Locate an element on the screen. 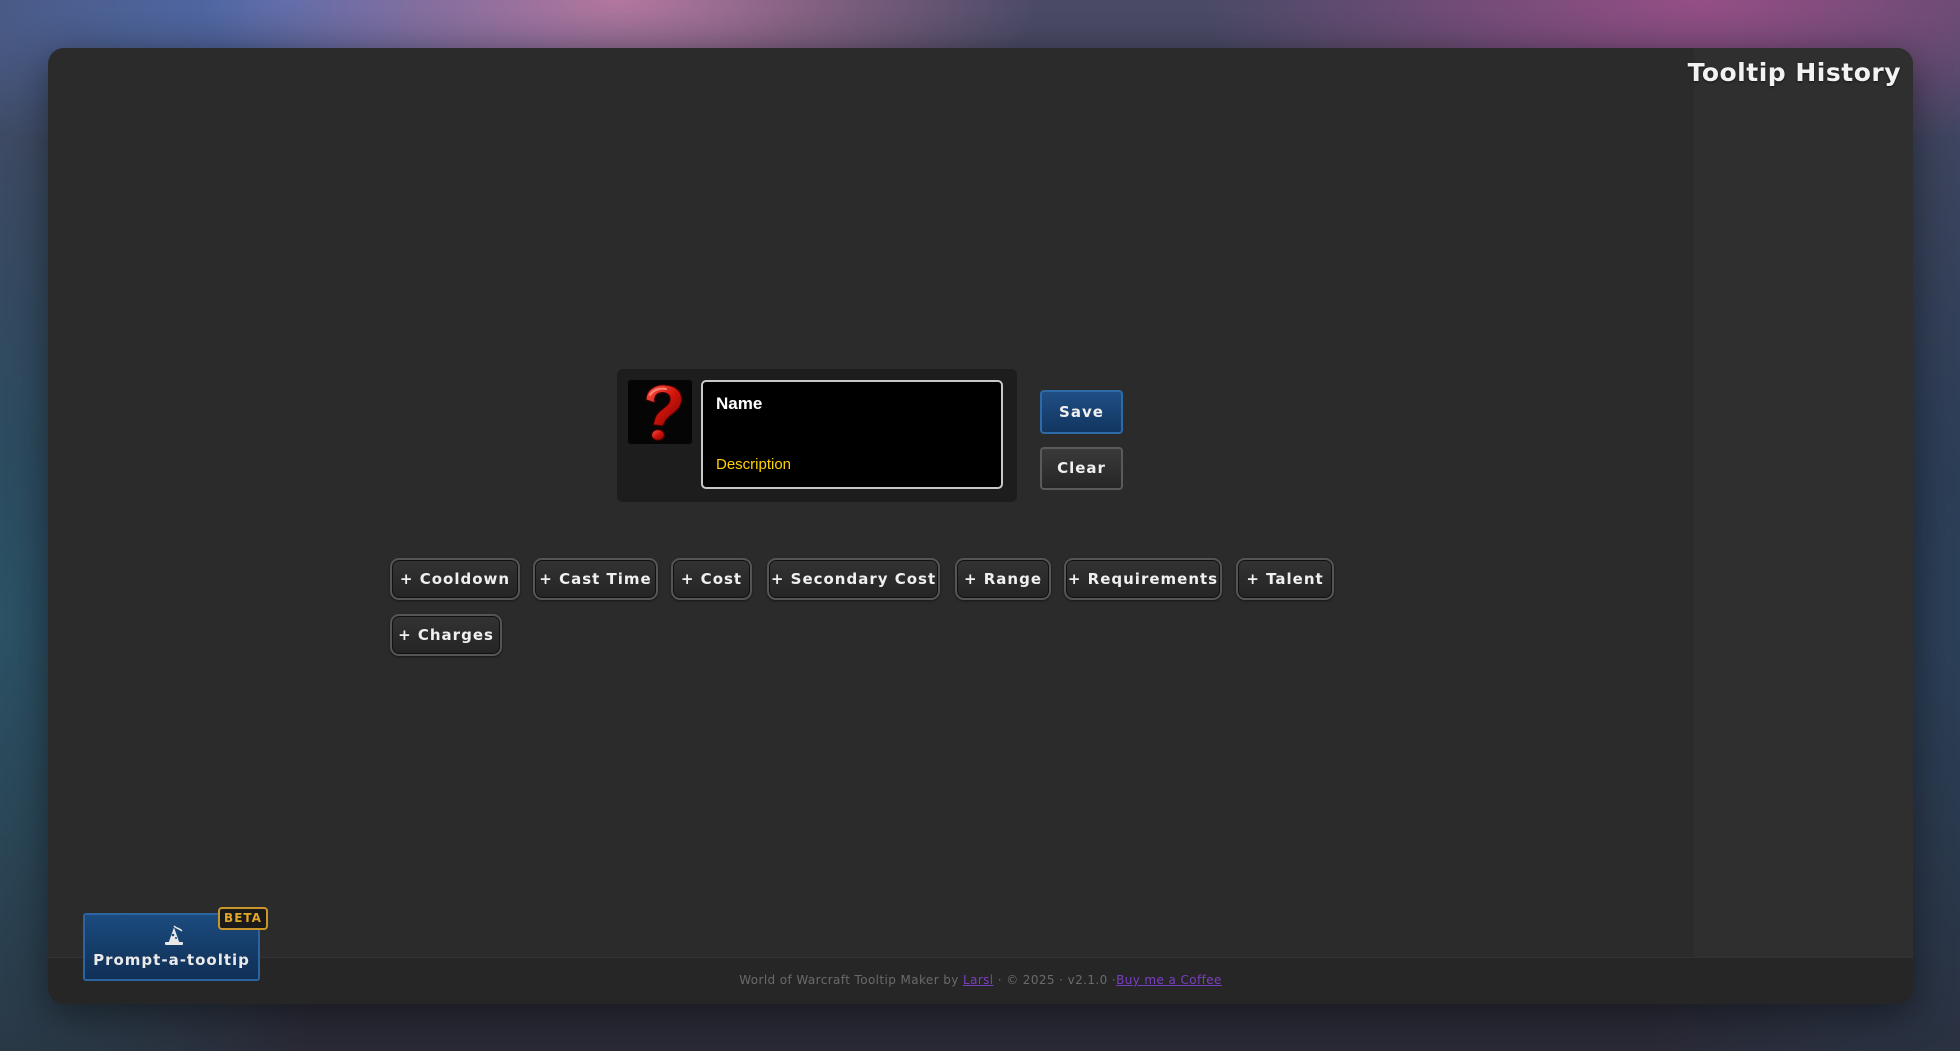 This screenshot has width=1960, height=1051. add-secondary-cost-button: + Secondary Cost is located at coordinates (853, 579).